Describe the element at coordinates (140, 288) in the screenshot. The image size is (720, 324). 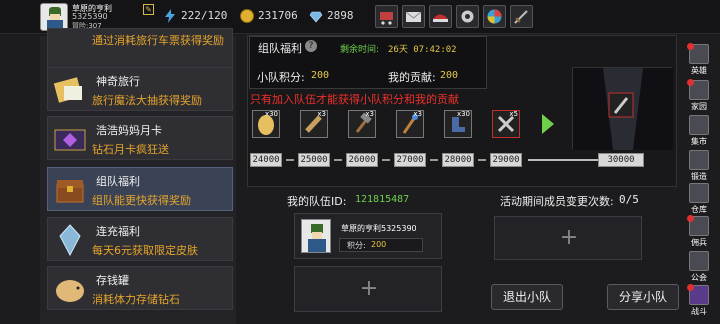
I see `sidebar-item-piggy-bank: 存钱罐 消耗体力存储钻石` at that location.